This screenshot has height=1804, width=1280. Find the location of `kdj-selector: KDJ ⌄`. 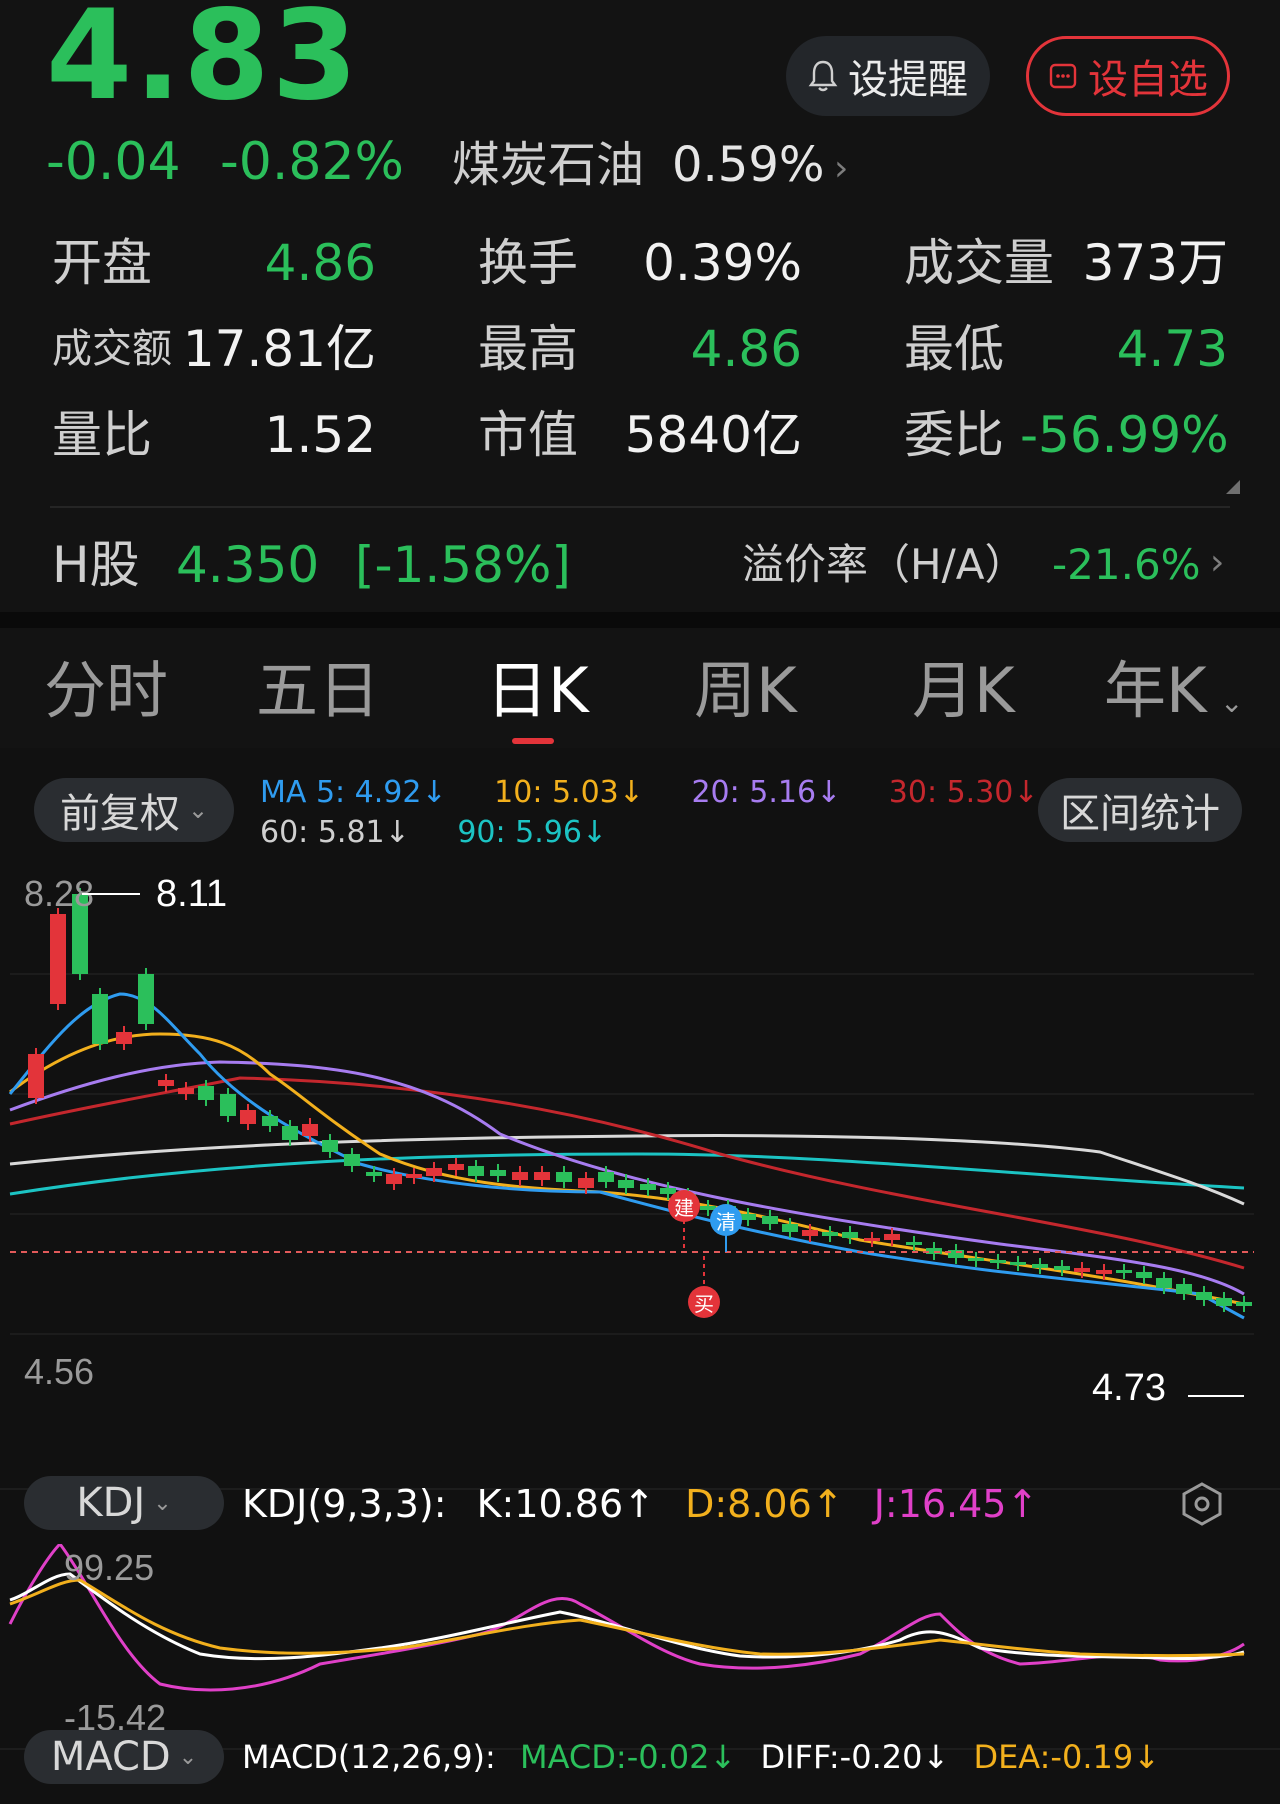

kdj-selector: KDJ ⌄ is located at coordinates (124, 1503).